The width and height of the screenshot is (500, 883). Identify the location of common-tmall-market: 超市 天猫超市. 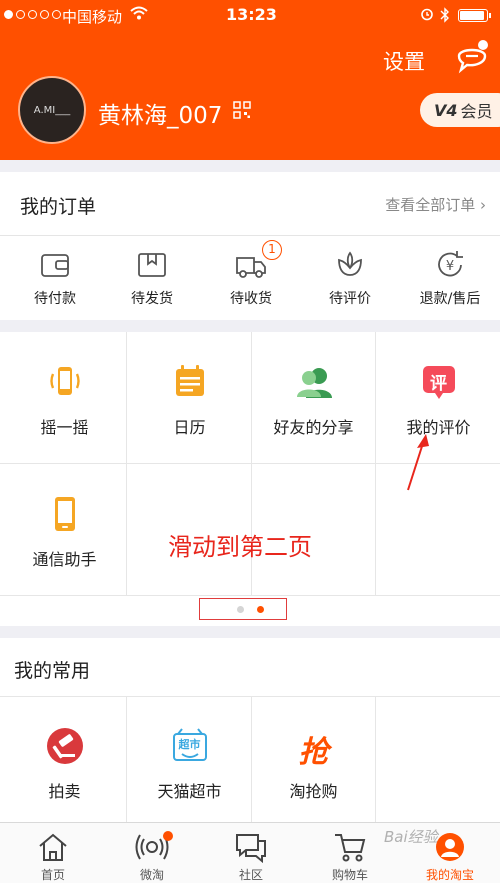
(189, 762).